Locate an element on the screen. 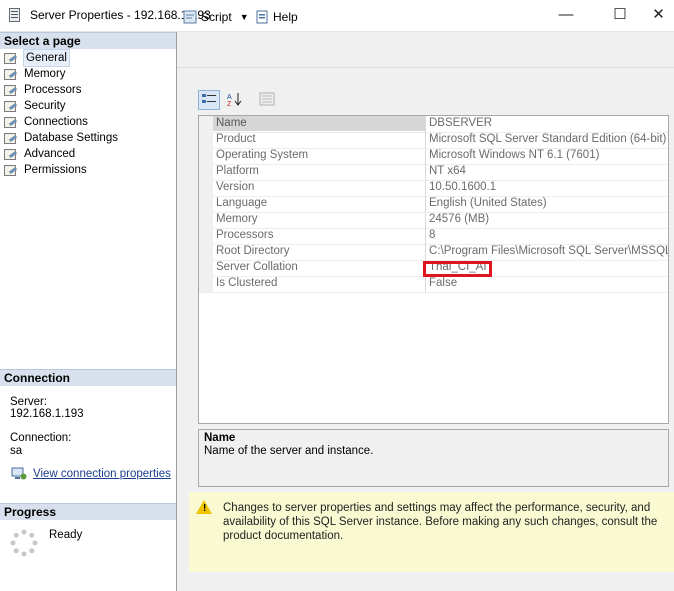 This screenshot has height=591, width=674. script-label: Script is located at coordinates (216, 17).